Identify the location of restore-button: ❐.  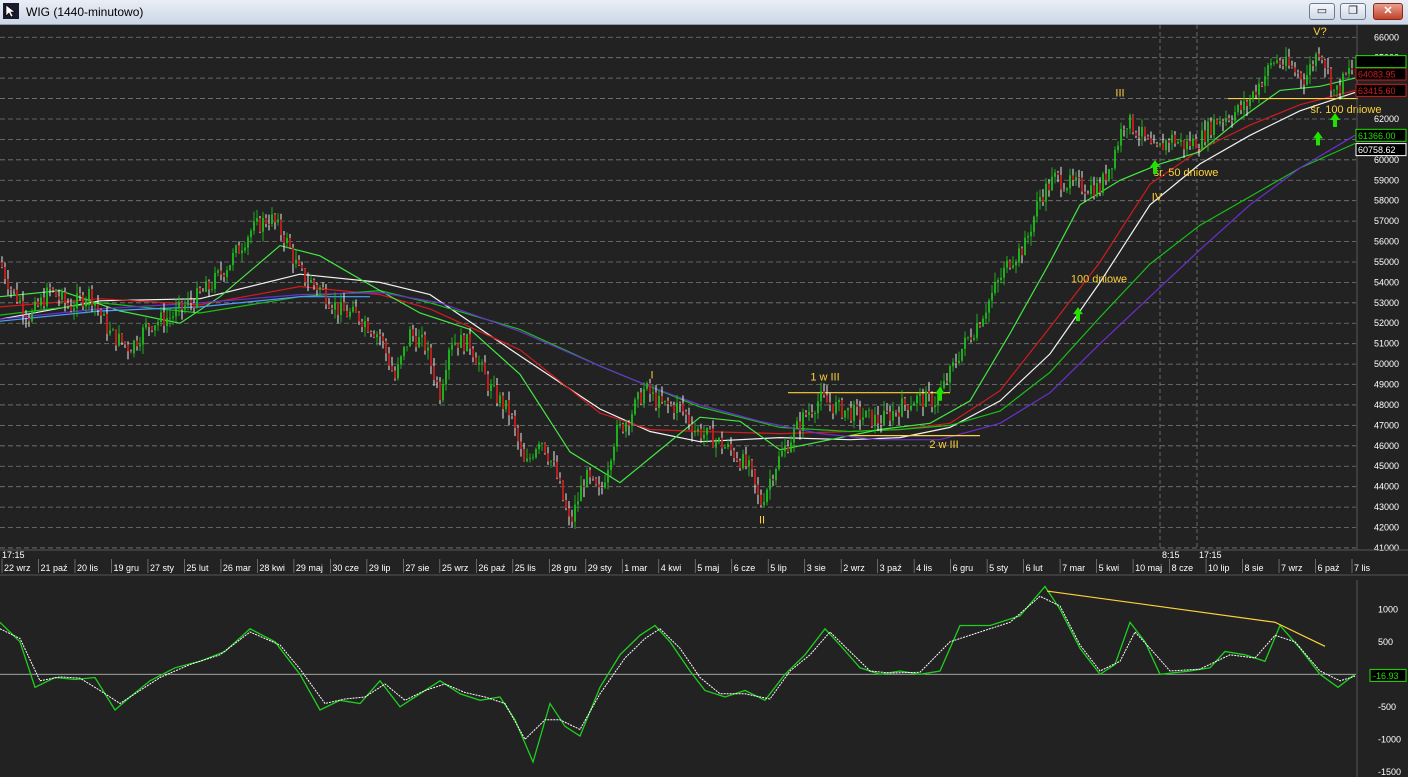
(1353, 11).